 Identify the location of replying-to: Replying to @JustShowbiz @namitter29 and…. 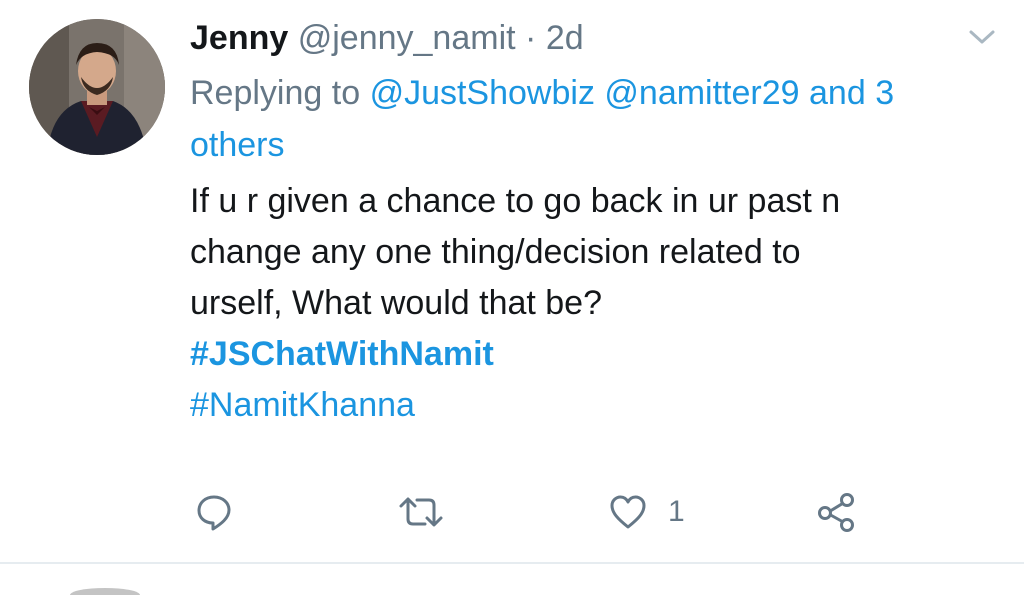
(590, 119).